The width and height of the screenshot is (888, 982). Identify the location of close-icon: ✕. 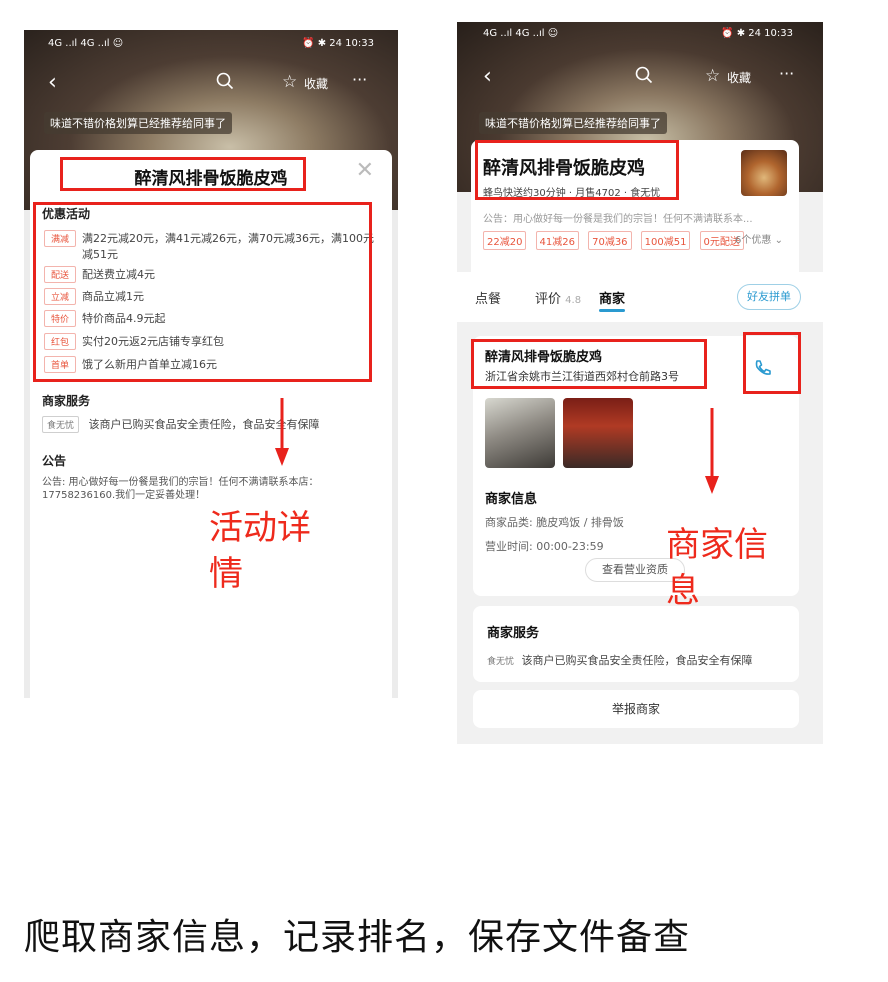
(365, 170).